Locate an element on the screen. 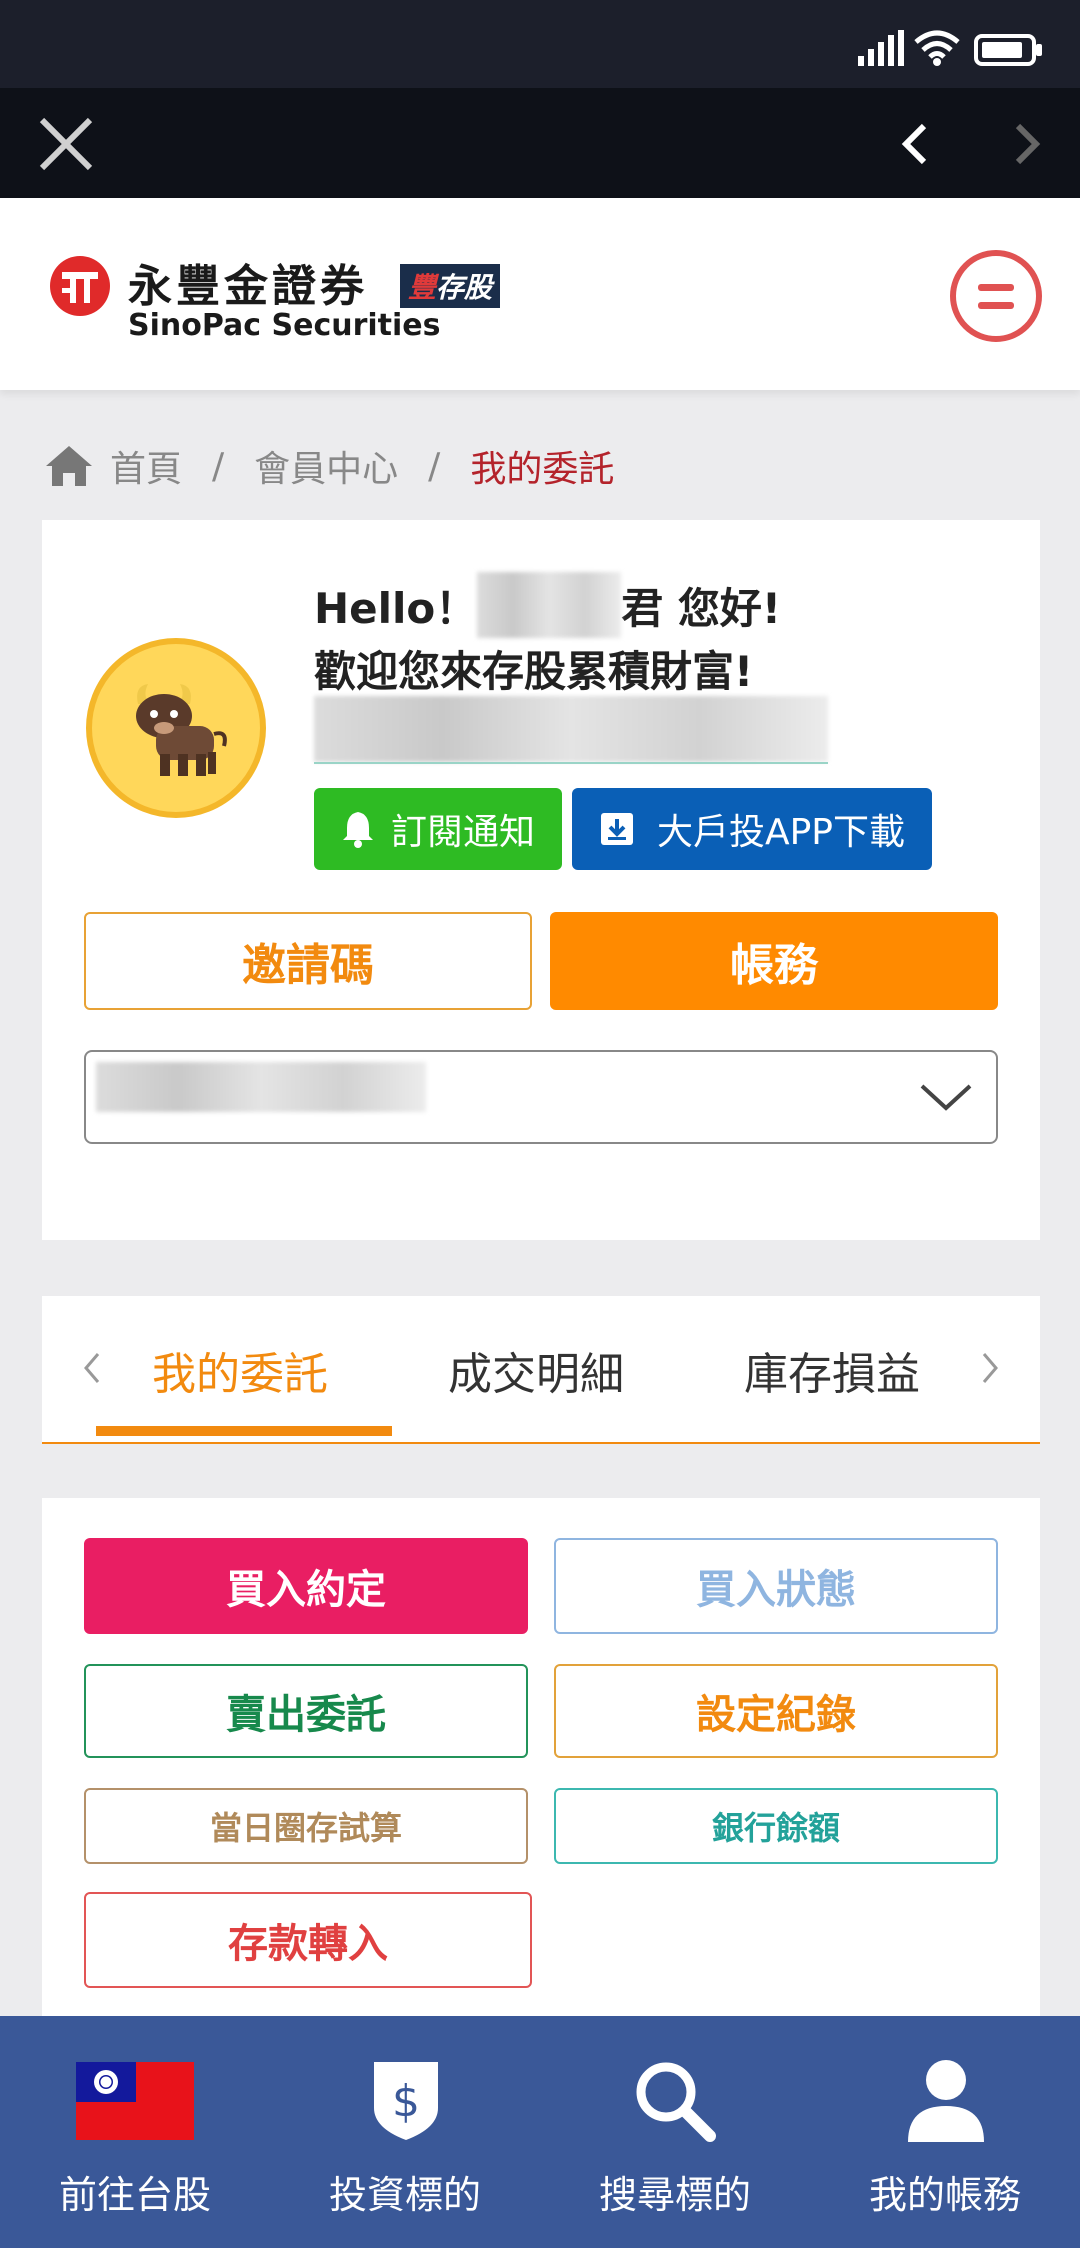  bottom-nav-label: 我的帳務 is located at coordinates (944, 2195).